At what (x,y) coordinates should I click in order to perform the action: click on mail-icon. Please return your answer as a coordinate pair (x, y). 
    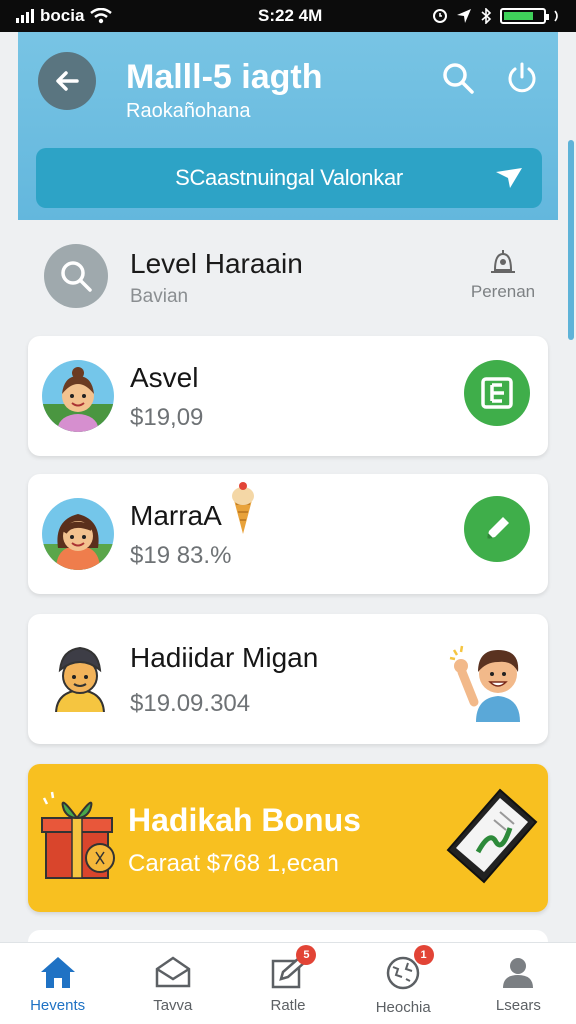
    Looking at the image, I should click on (173, 972).